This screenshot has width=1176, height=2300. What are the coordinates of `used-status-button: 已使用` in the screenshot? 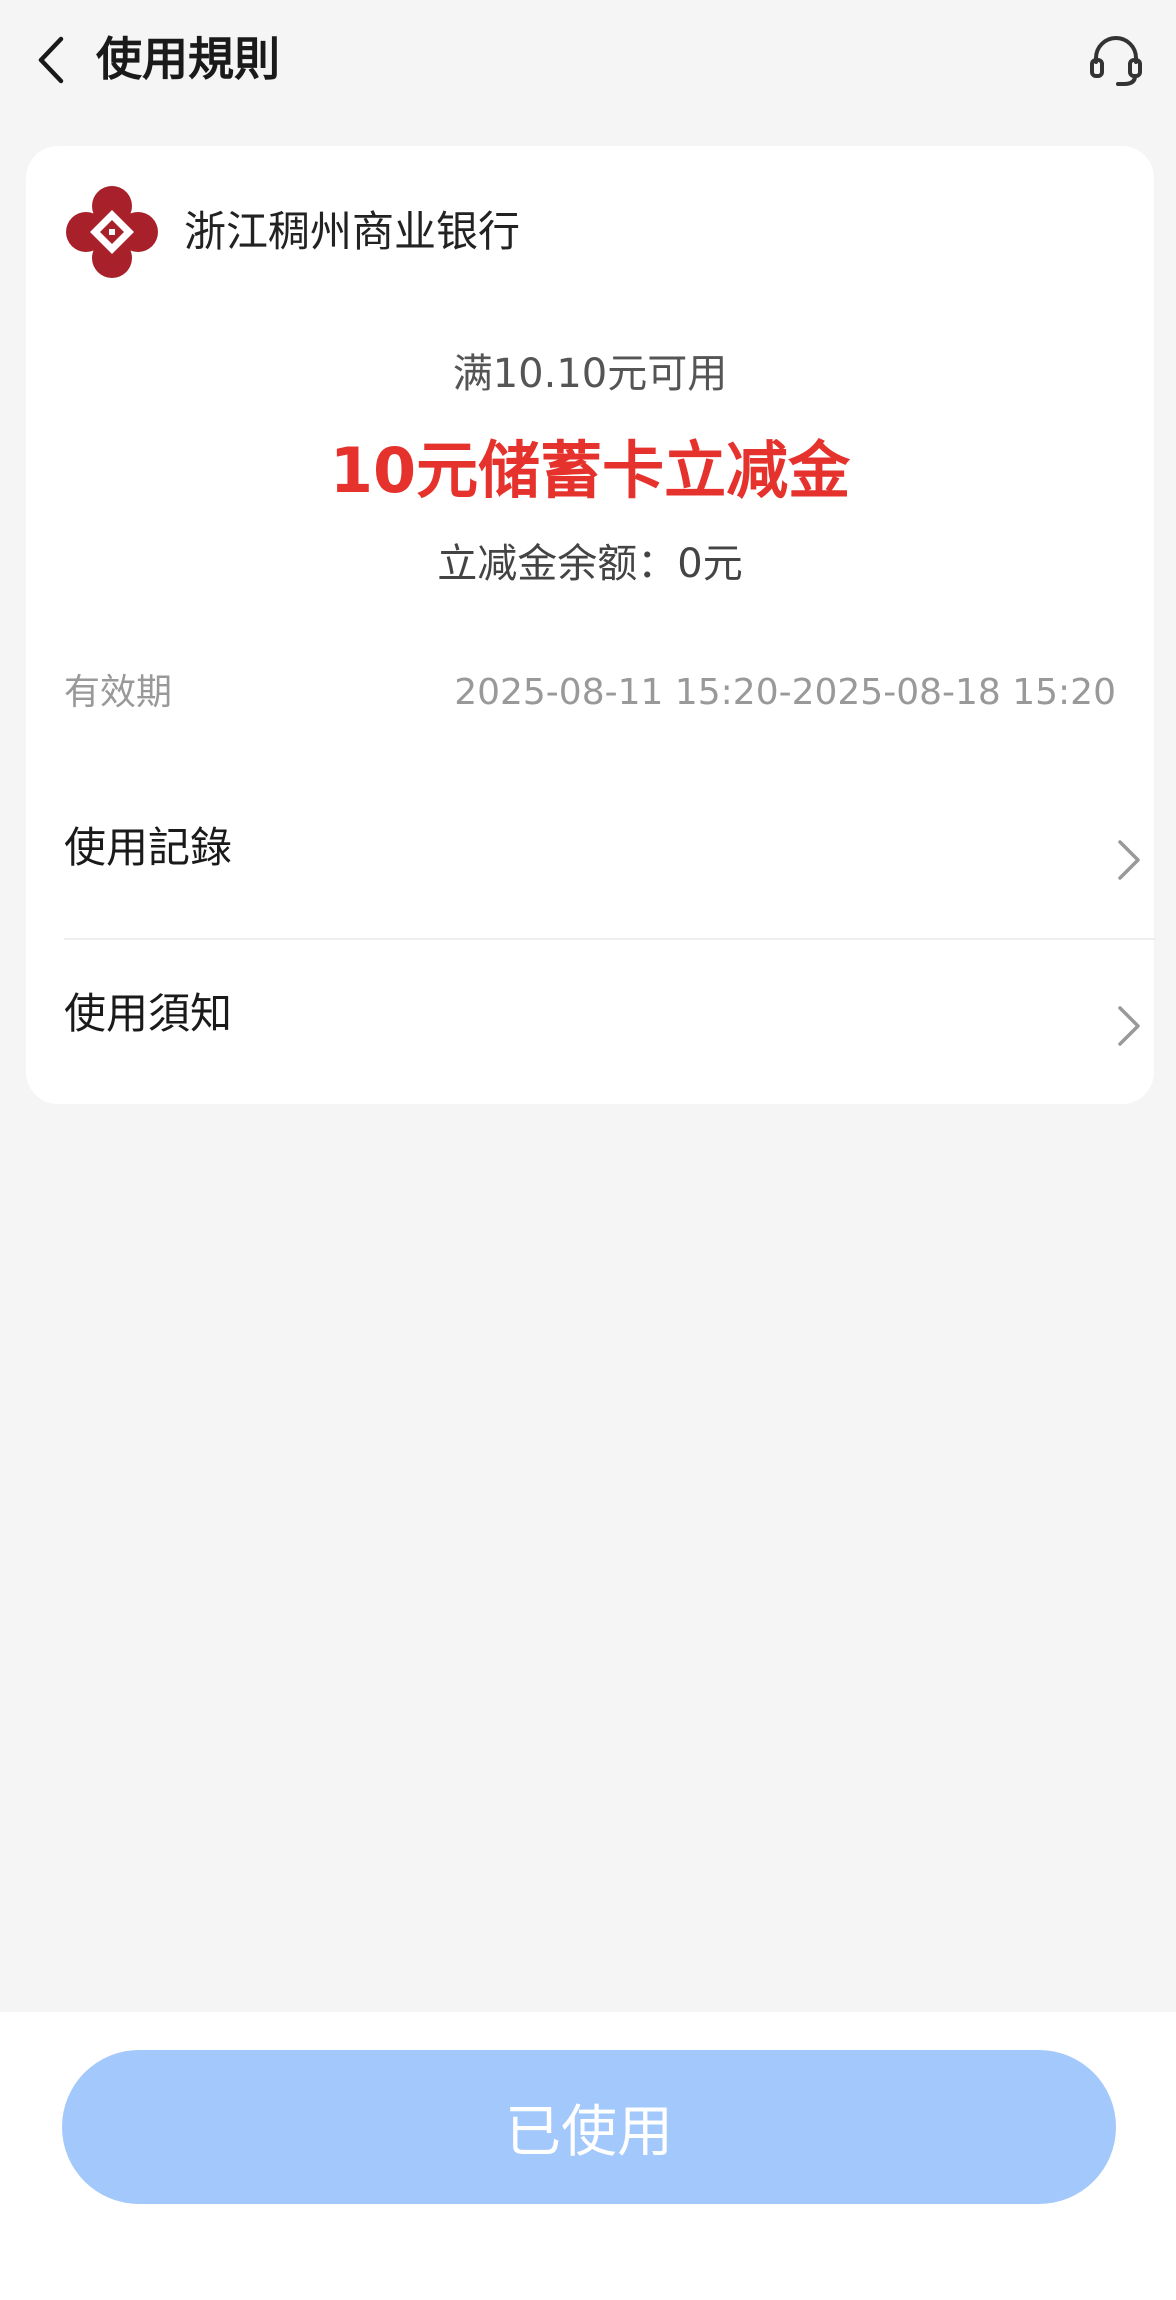 It's located at (589, 2127).